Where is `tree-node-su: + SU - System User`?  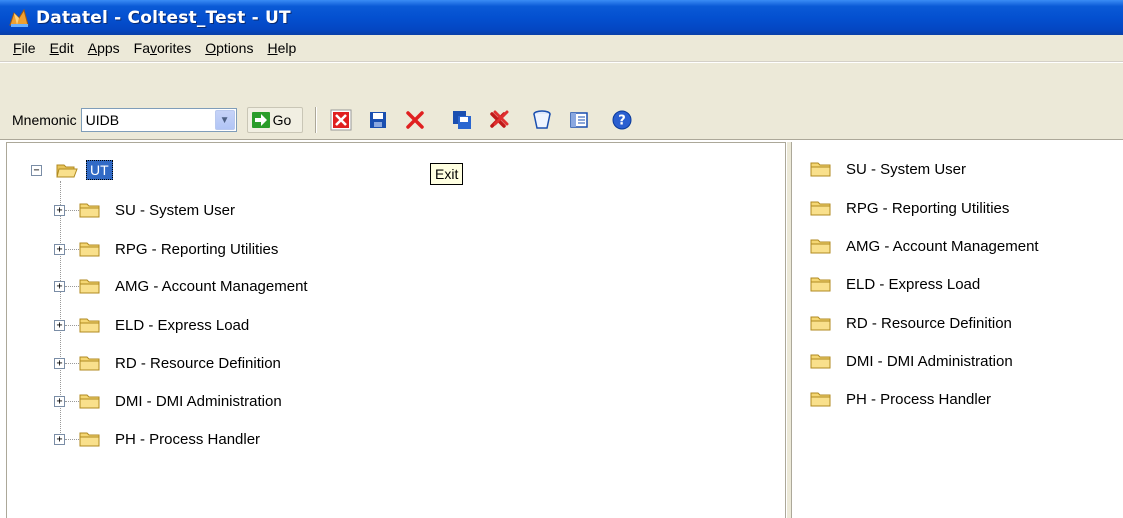
tree-node-su: + SU - System User is located at coordinates (144, 210).